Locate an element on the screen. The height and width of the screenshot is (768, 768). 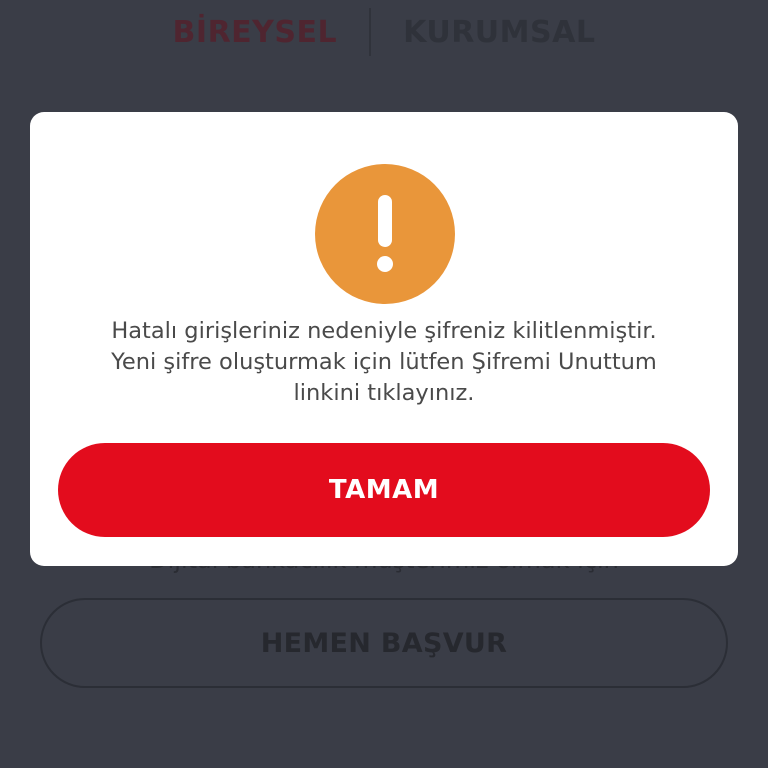
tab-corporate: KURUMSAL is located at coordinates (499, 32).